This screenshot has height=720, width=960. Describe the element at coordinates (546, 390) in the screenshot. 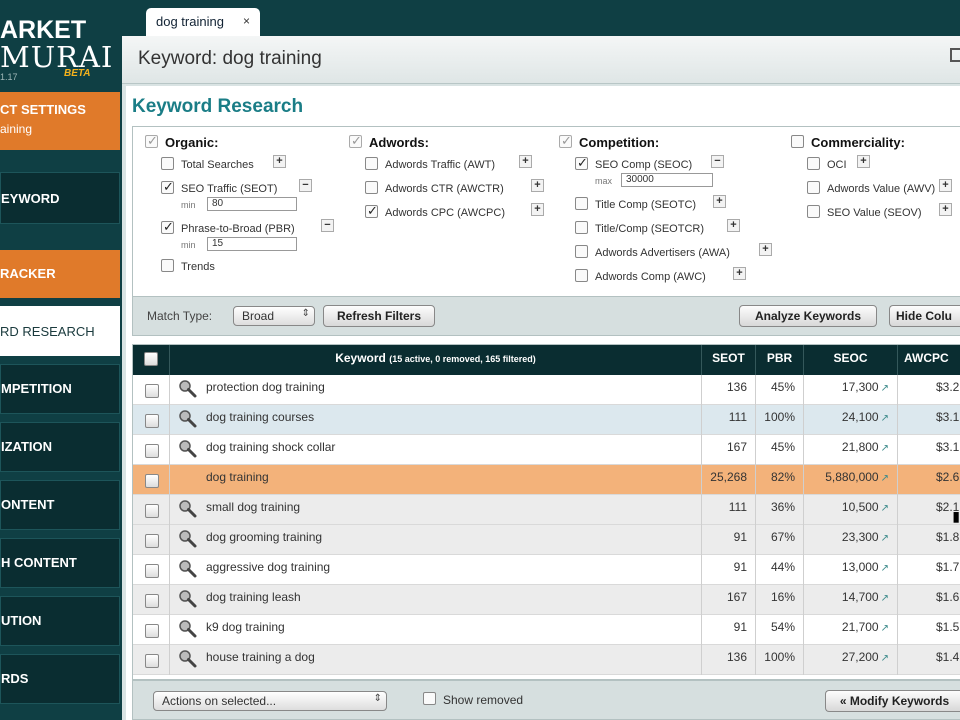

I see `table-row: protection dog training 136 45% 17,300 ↗ $3.2` at that location.